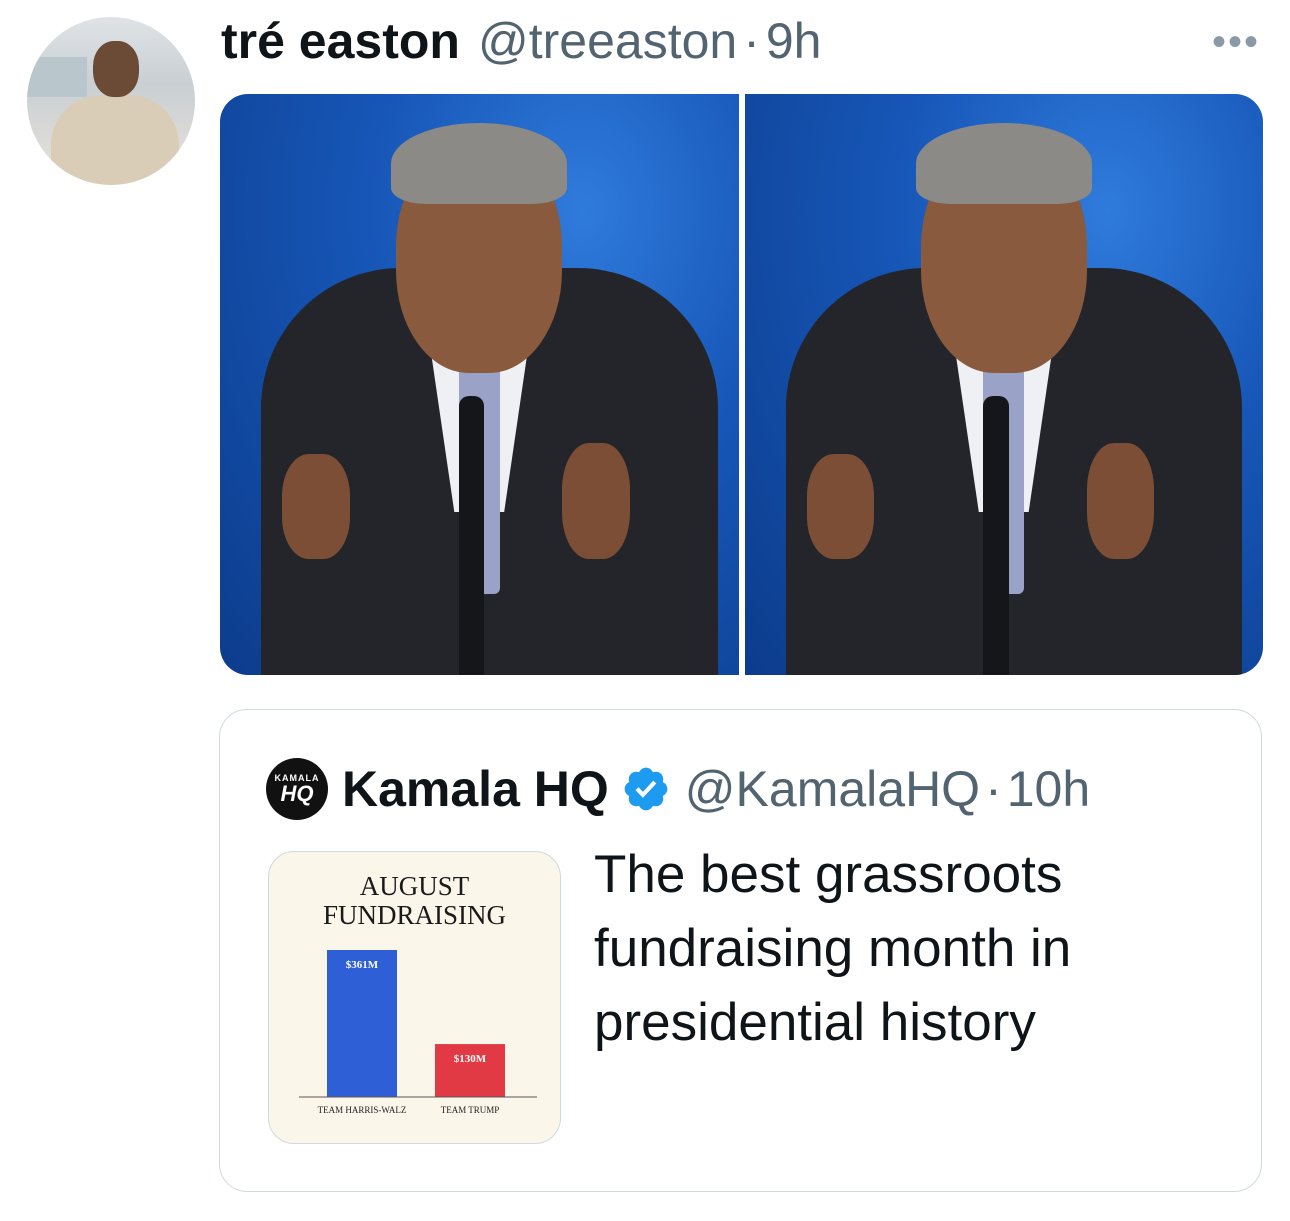  What do you see at coordinates (832, 789) in the screenshot?
I see `quoted-author-handle: @KamalaHQ` at bounding box center [832, 789].